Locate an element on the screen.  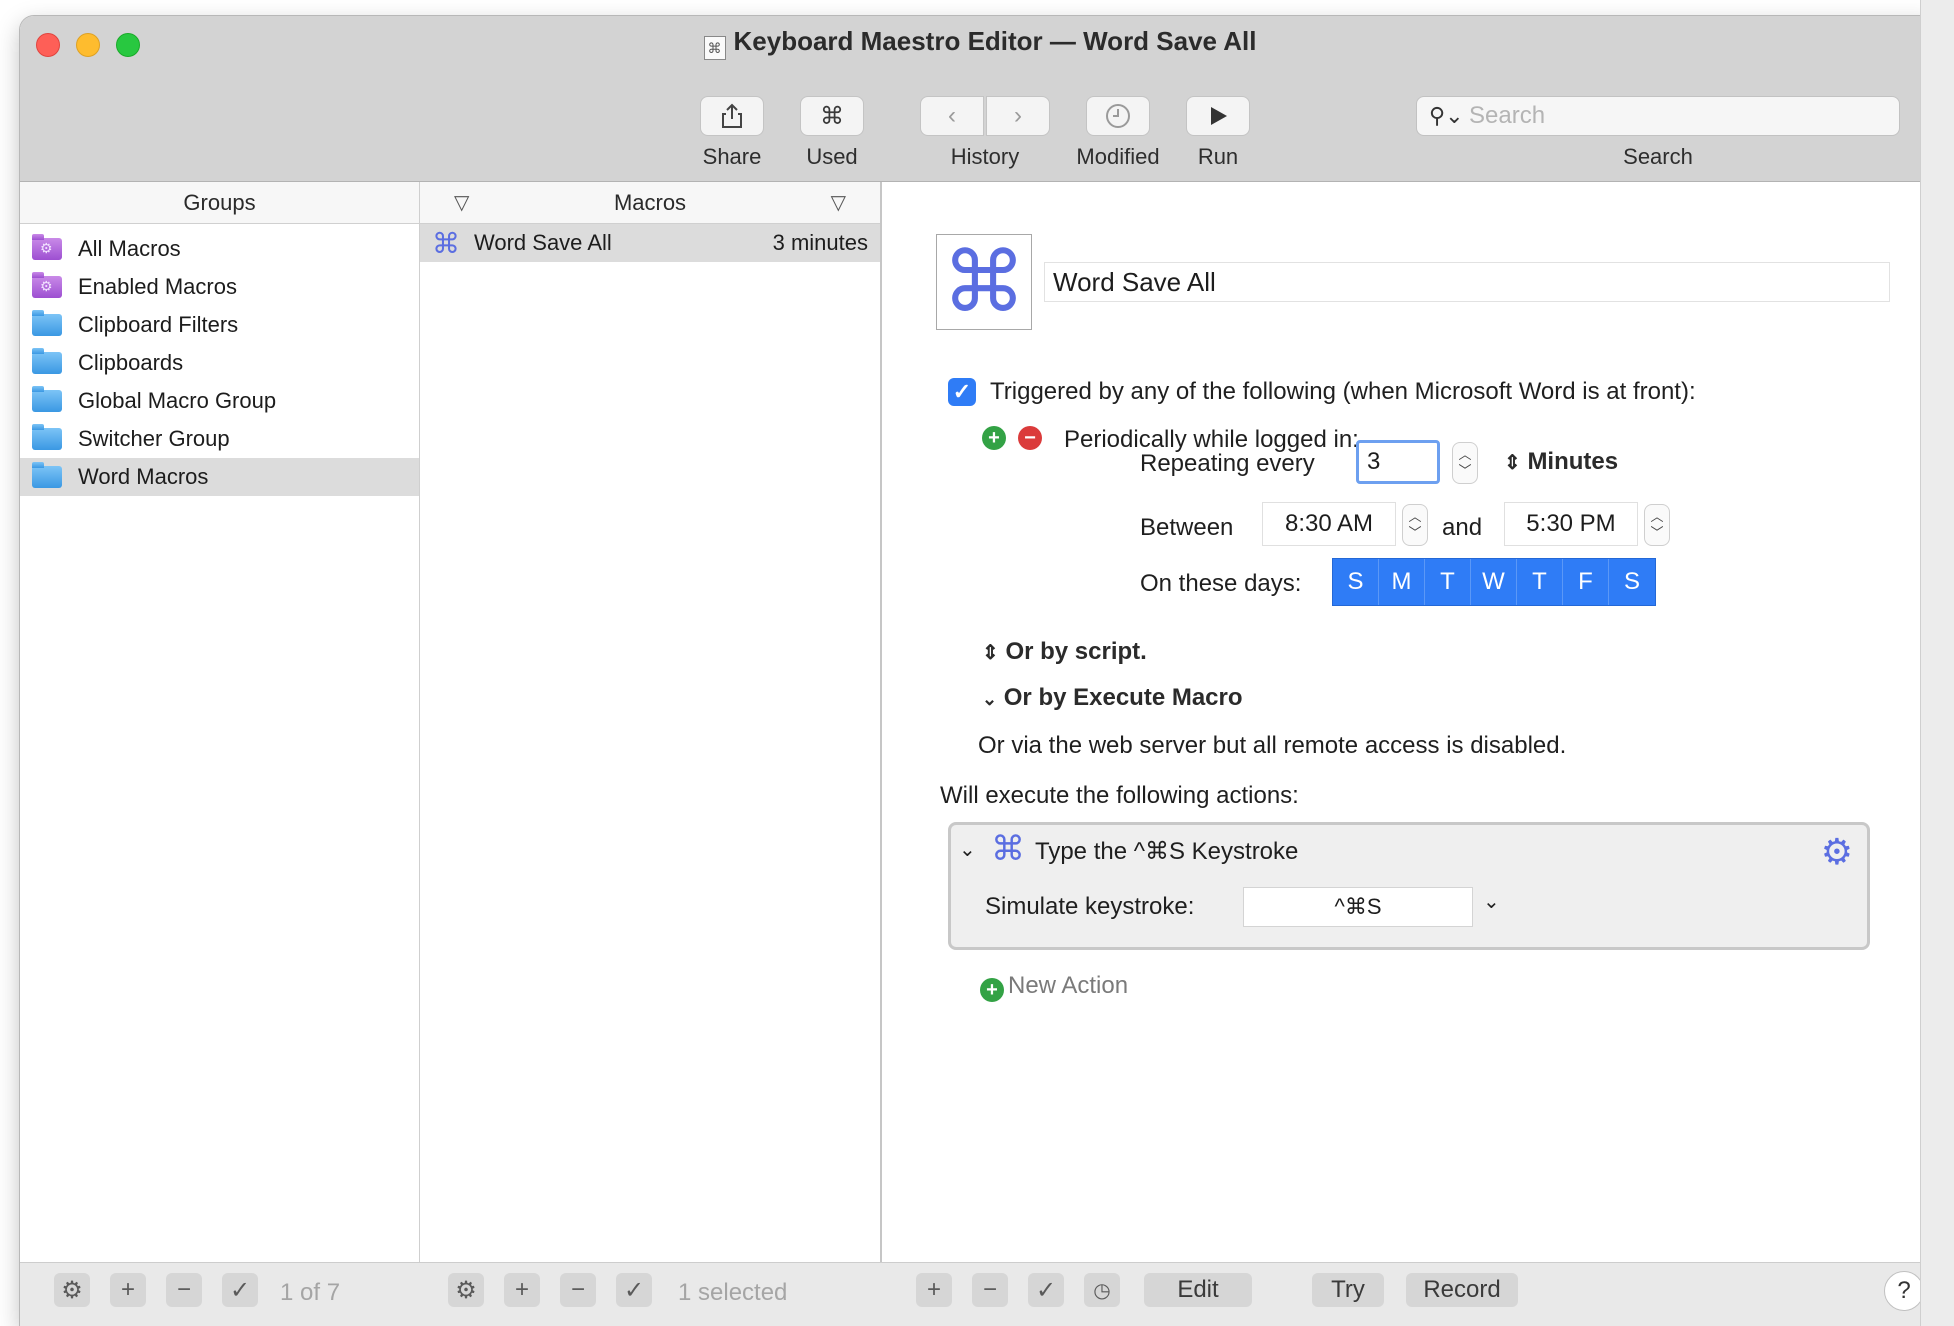
group-label: Clipboards is located at coordinates (131, 362).